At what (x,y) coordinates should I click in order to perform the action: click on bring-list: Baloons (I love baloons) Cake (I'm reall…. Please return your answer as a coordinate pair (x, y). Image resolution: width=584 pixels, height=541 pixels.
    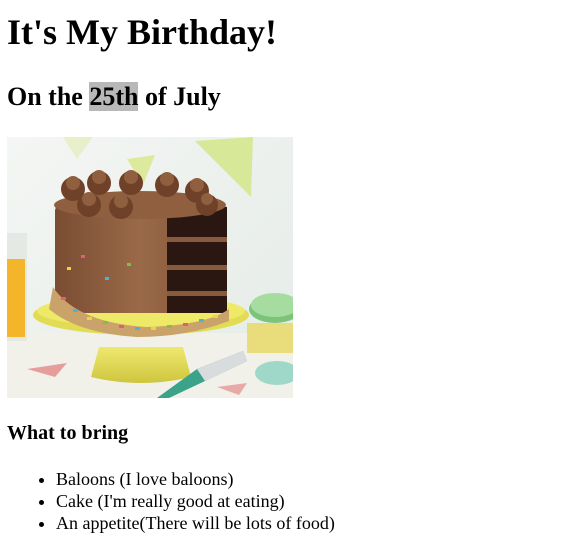
    Looking at the image, I should click on (167, 501).